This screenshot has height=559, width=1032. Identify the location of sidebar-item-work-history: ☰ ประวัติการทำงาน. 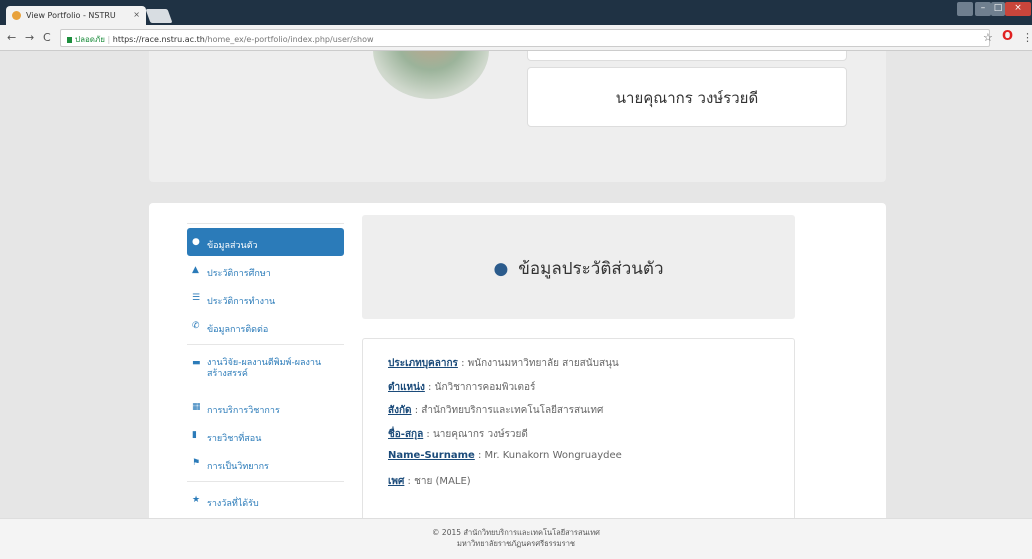
(265, 298).